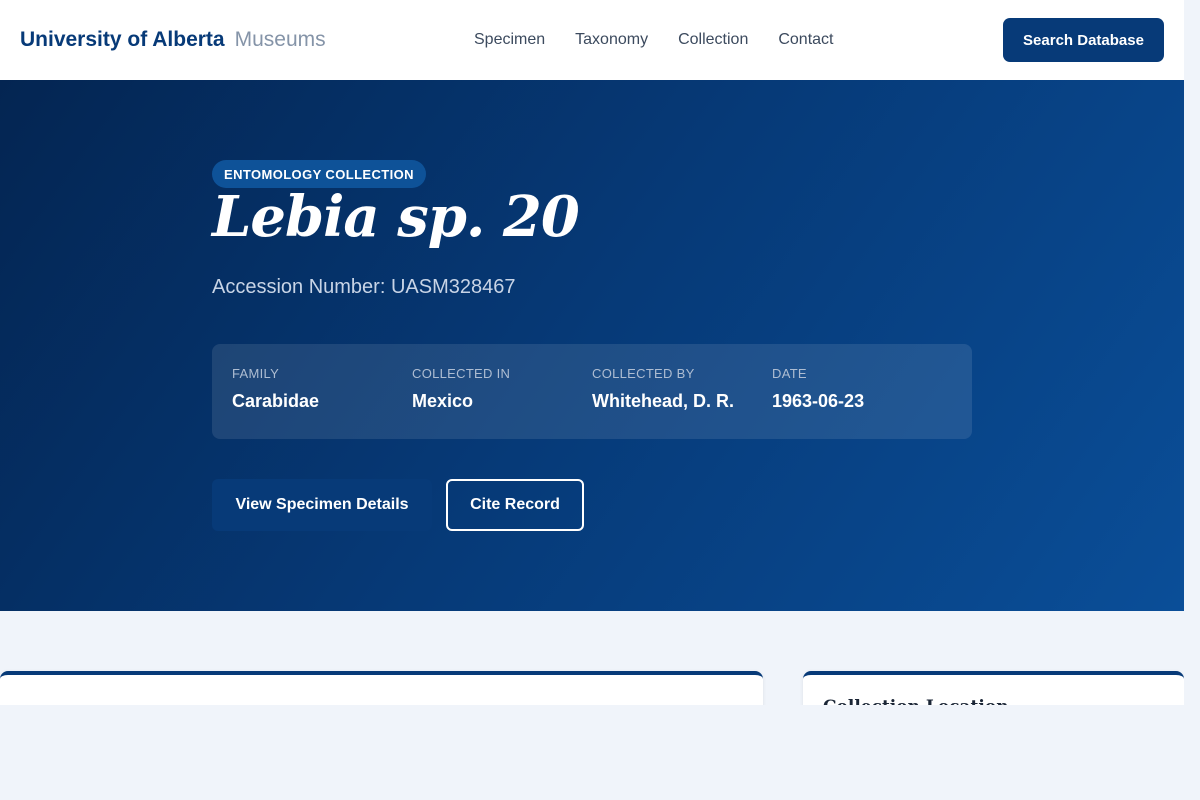 The image size is (1200, 800). I want to click on meta-date: DATE 1963-06-23, so click(862, 402).